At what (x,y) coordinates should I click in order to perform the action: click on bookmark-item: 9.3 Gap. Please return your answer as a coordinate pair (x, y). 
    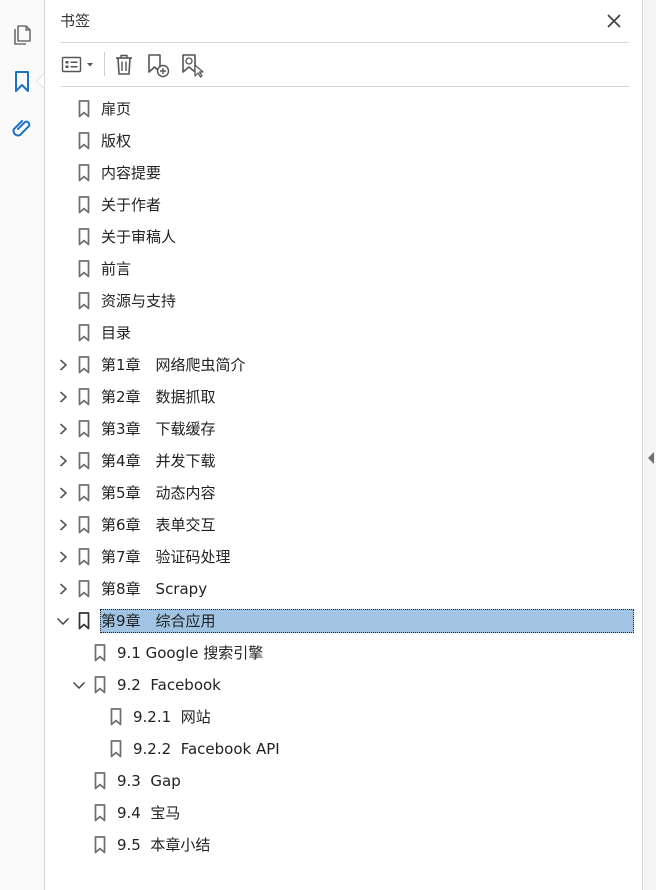
    Looking at the image, I should click on (321, 781).